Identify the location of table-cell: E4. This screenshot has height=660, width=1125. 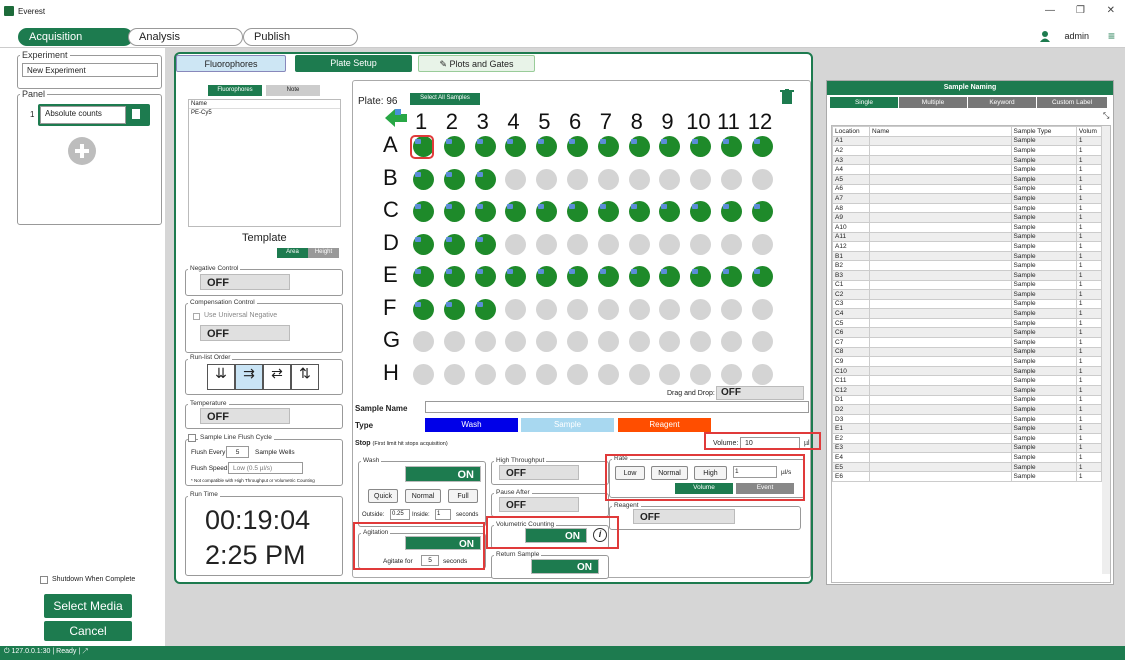
(851, 457).